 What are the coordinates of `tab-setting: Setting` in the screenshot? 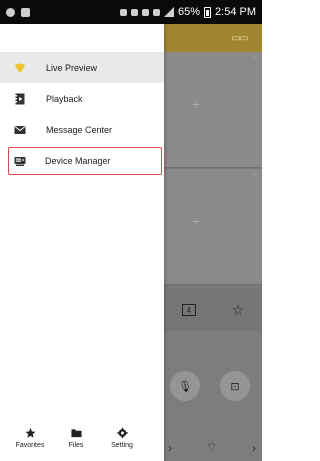 It's located at (122, 438).